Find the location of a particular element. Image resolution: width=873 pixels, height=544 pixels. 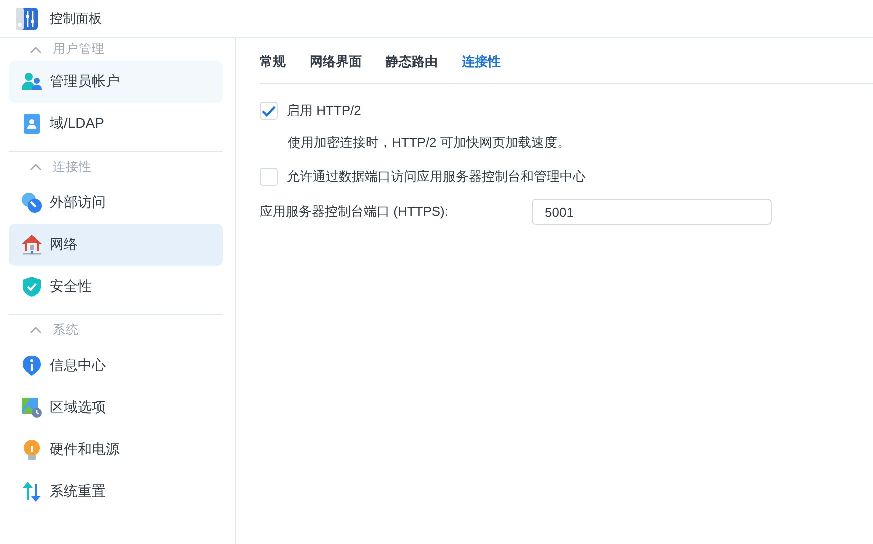

map-clock-icon is located at coordinates (32, 408).